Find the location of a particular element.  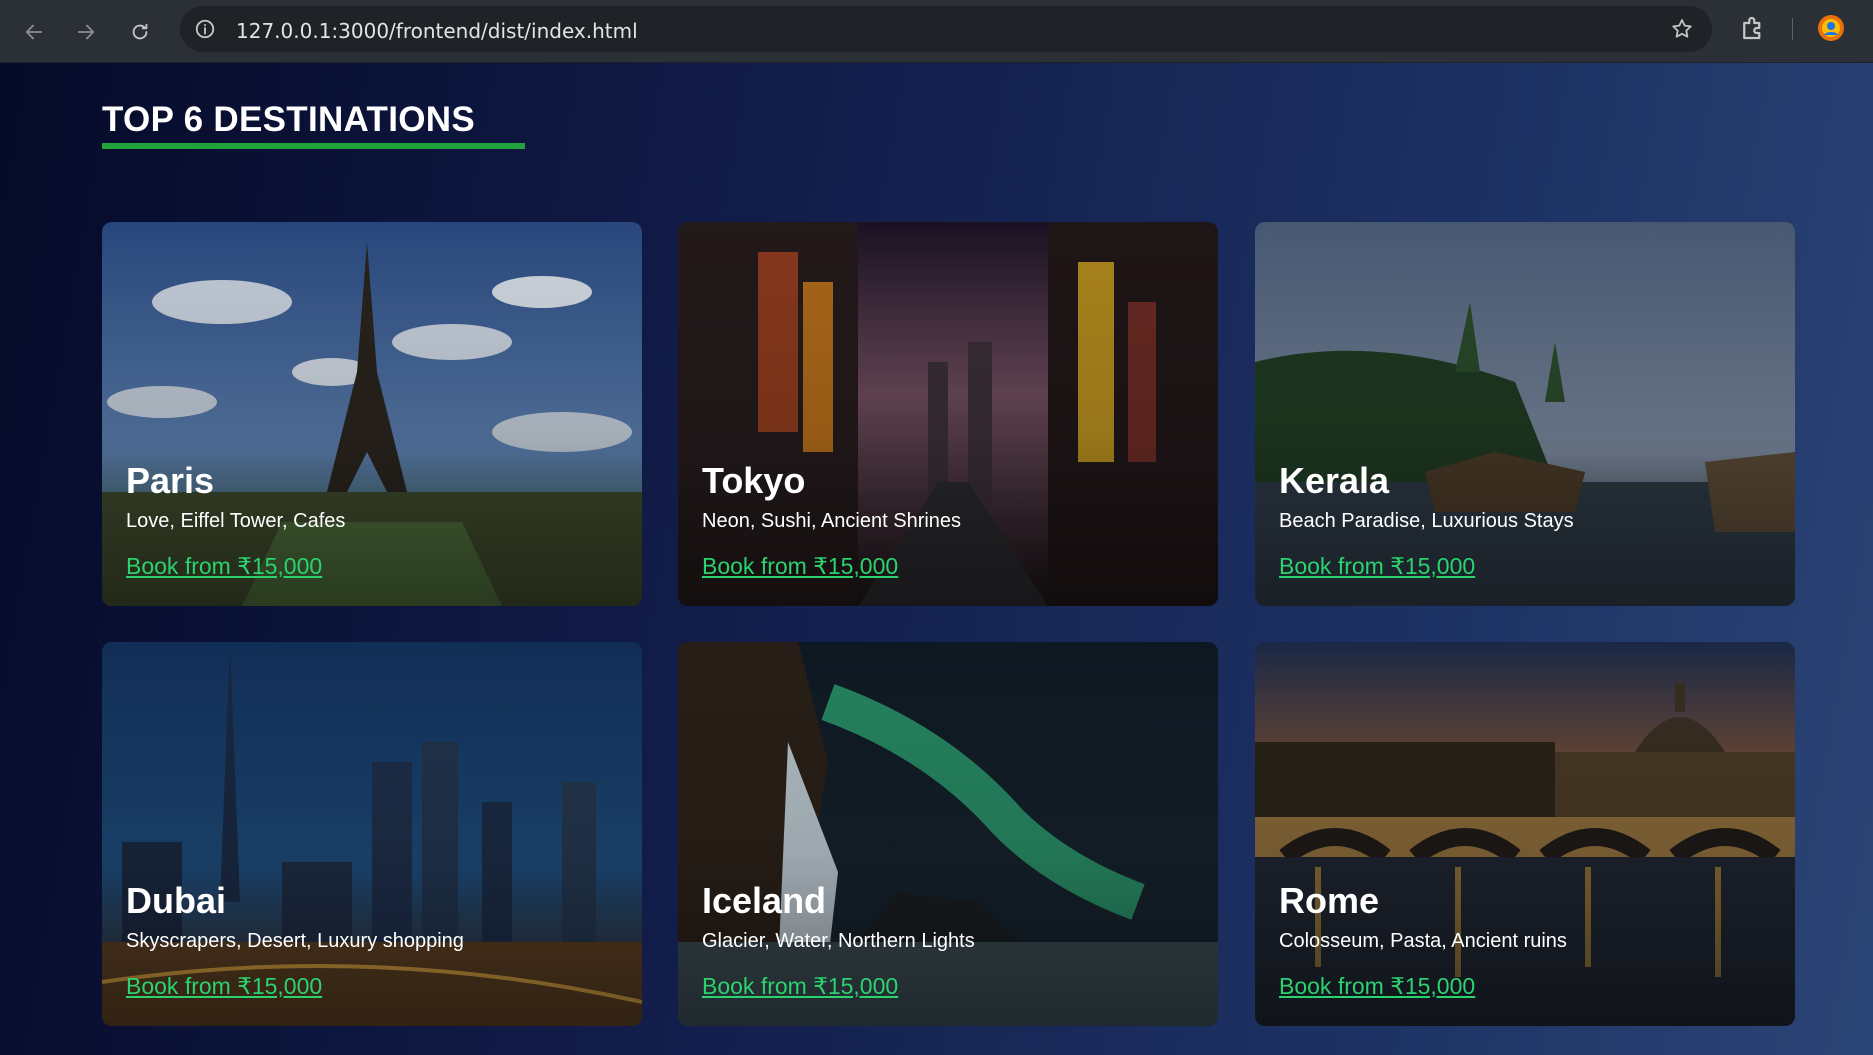

destination-description: Colosseum, Pasta, Ancient ruins is located at coordinates (1423, 941).